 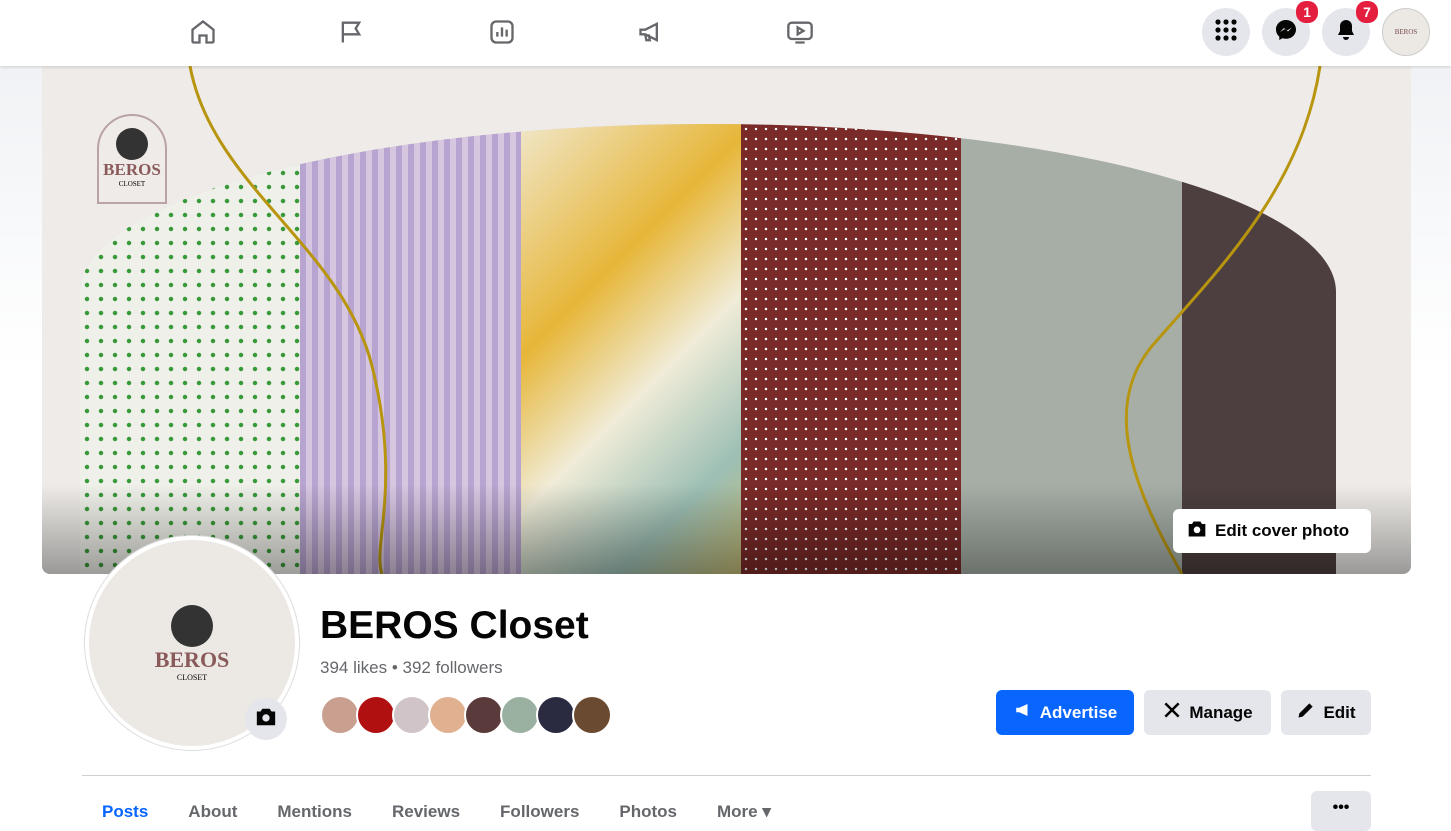 I want to click on messenger-button: 1, so click(x=1290, y=28).